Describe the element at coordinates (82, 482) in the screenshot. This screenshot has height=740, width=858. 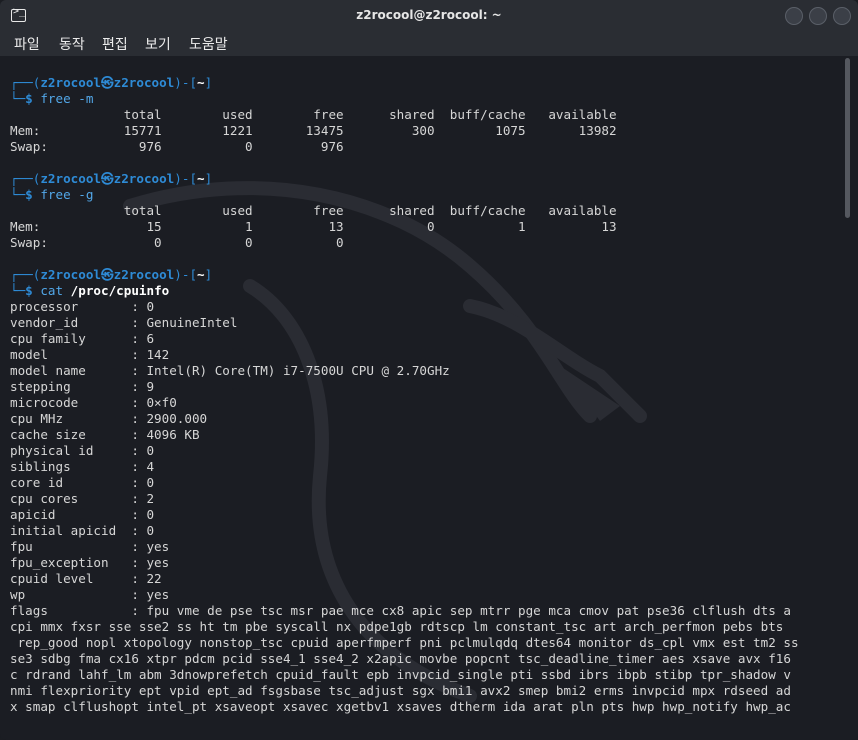
I see `cpuinfo-line: core id : 0` at that location.